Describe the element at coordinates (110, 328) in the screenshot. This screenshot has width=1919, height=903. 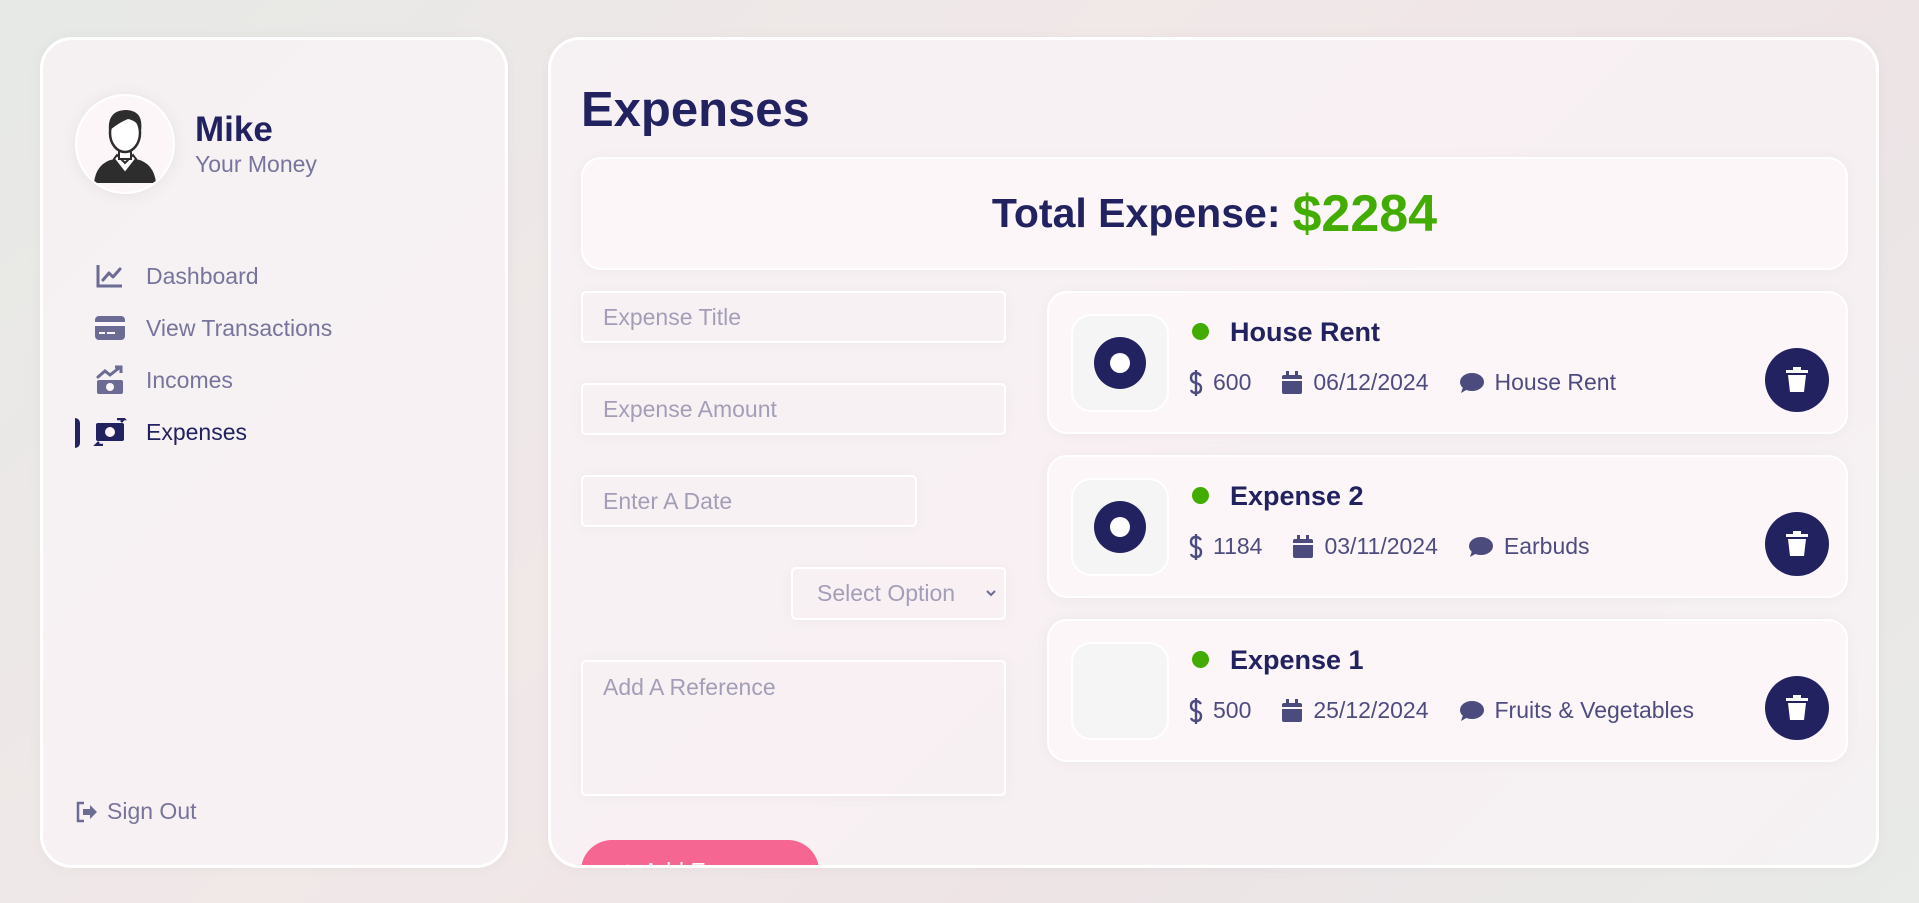
I see `credit-card-icon` at that location.